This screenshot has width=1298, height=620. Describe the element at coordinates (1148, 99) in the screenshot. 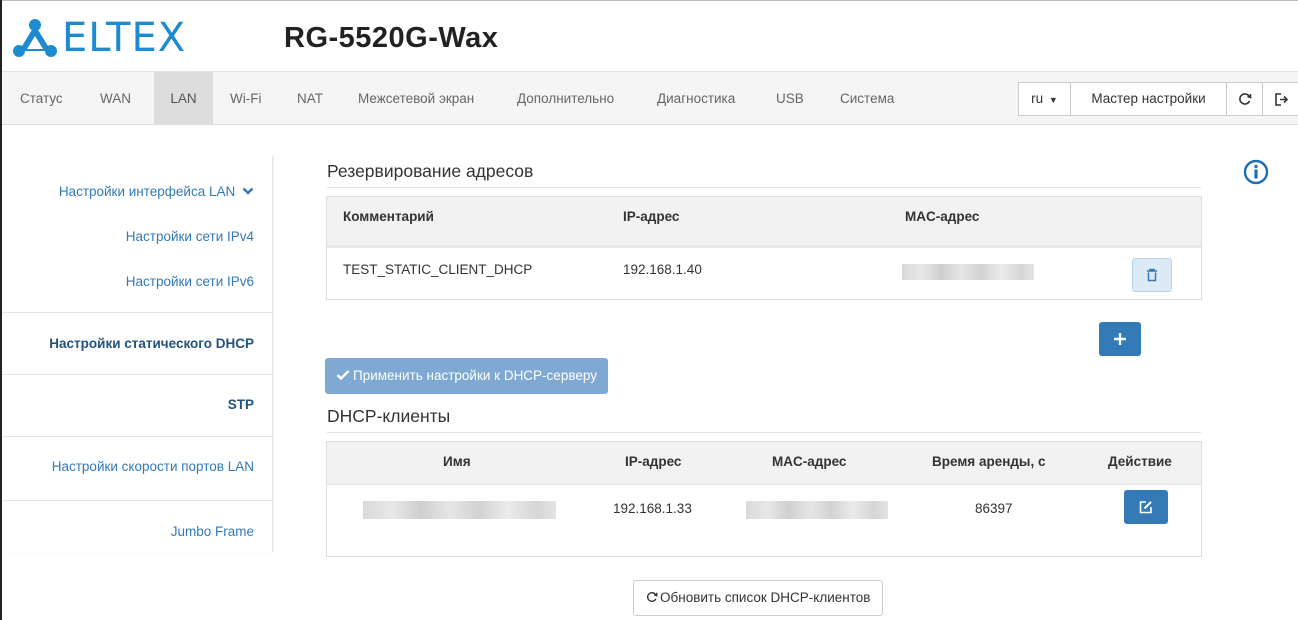

I see `setup-wizard-button: Мастер настройки` at that location.